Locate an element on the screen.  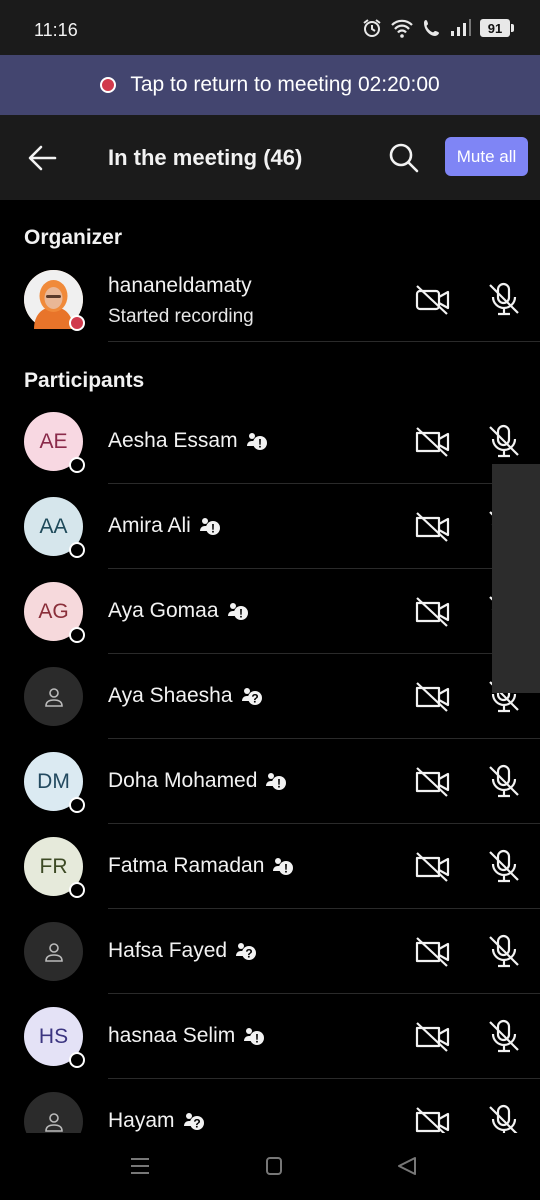
avatar-initials: DM is located at coordinates (53, 781).